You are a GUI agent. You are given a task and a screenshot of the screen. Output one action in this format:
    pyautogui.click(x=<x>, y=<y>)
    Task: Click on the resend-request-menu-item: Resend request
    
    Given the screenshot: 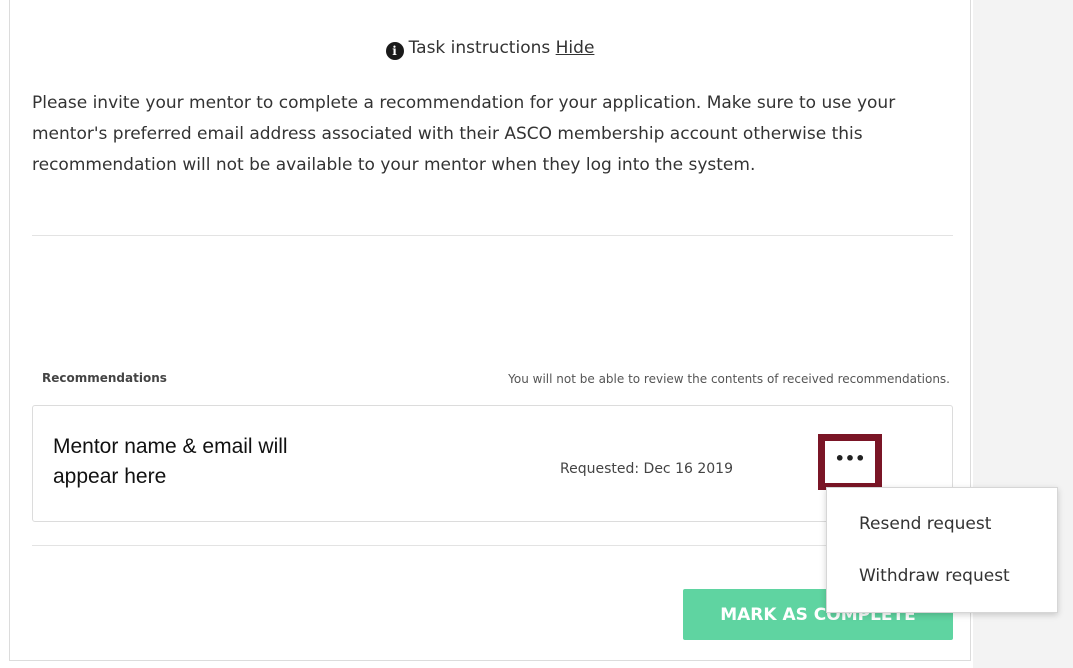 What is the action you would take?
    pyautogui.click(x=925, y=524)
    